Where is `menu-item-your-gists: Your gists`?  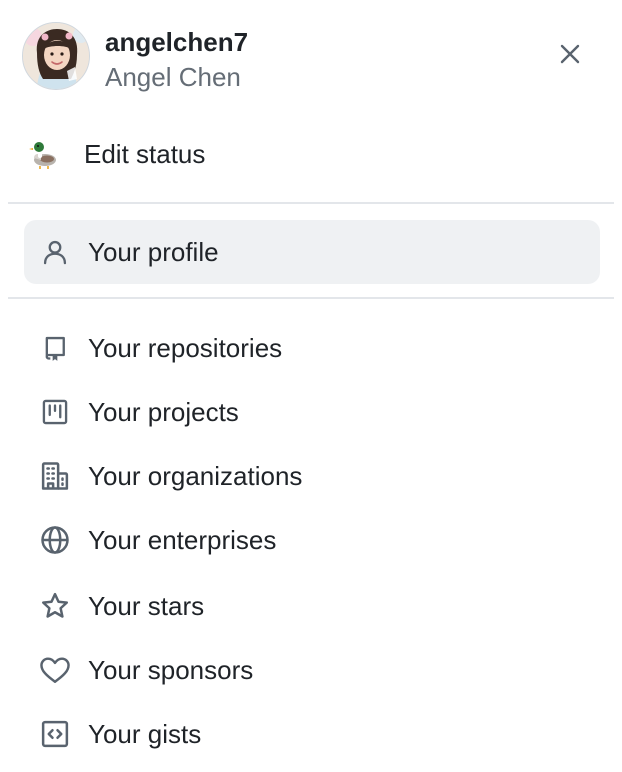
menu-item-your-gists: Your gists is located at coordinates (312, 734).